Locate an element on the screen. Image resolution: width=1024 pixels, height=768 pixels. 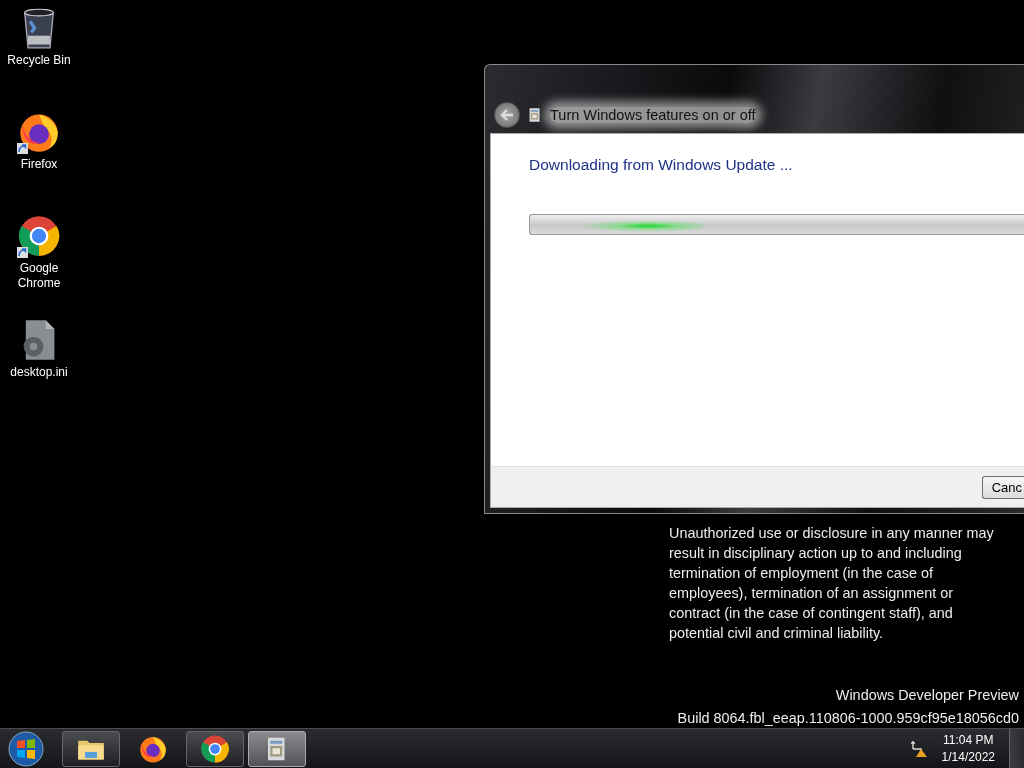
build-label: Build 8064.fbl_eeap.110806-1000.959cf95e18056cd0 is located at coordinates (848, 718).